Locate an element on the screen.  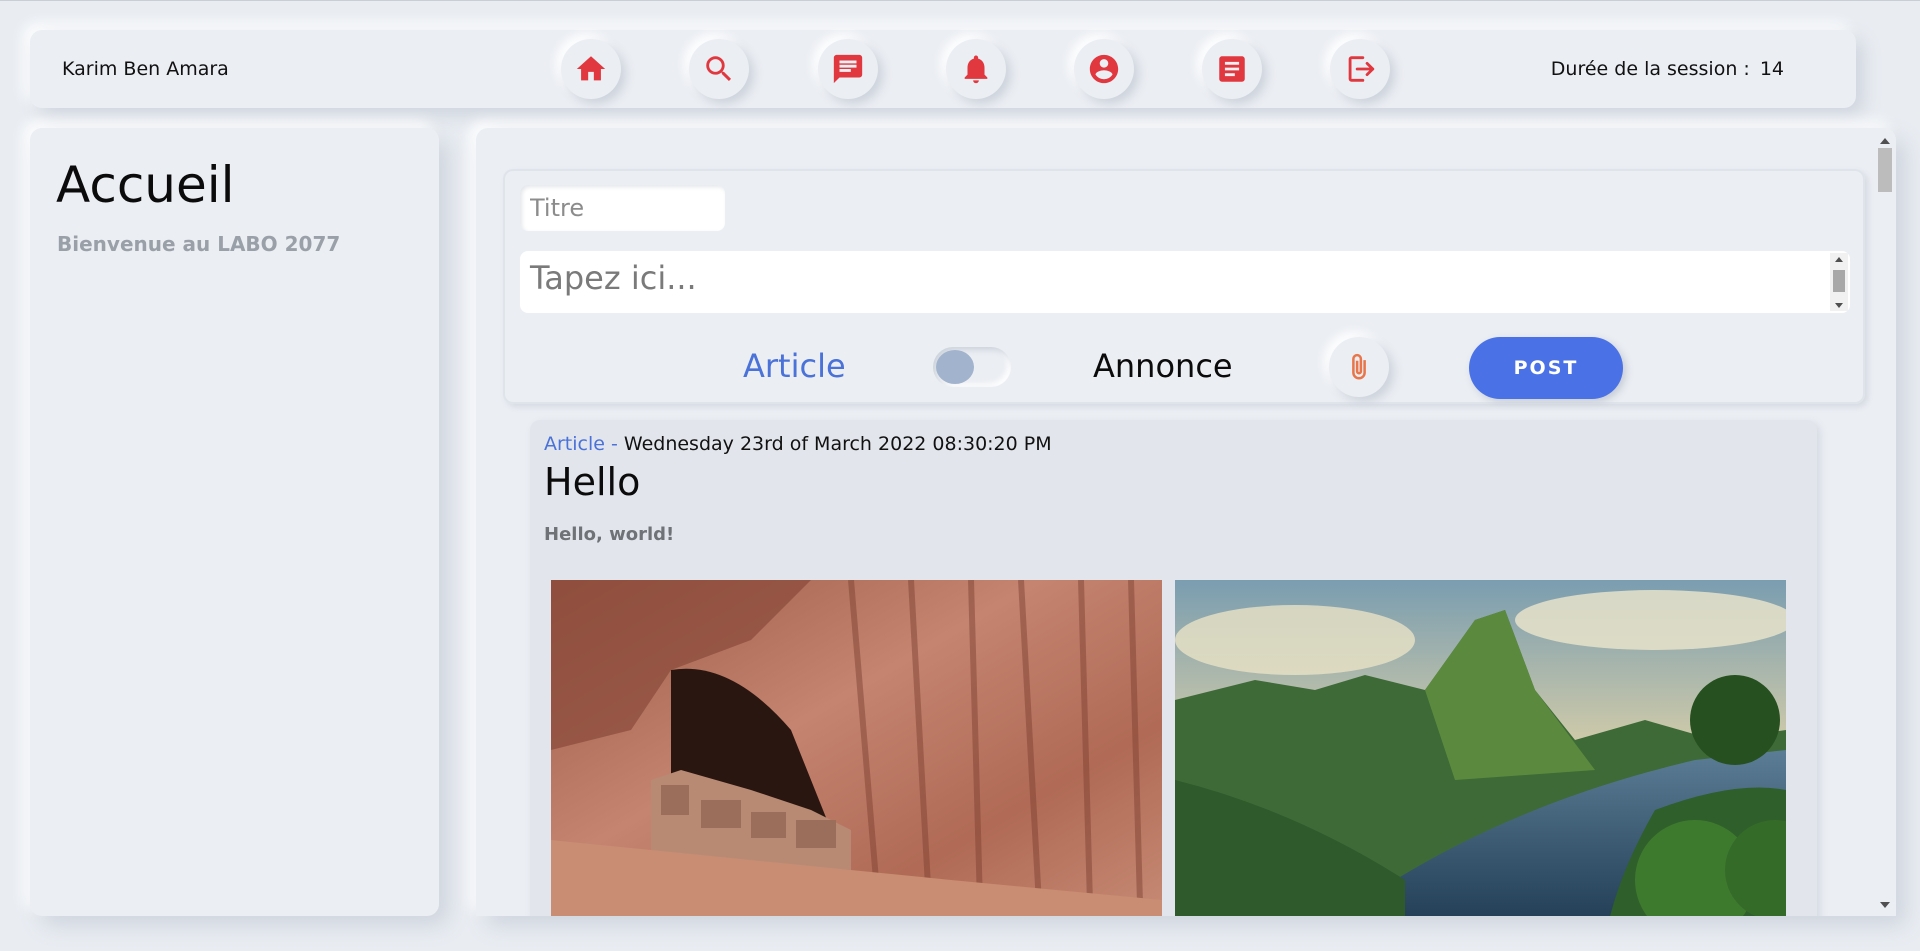
post-title: Hello is located at coordinates (592, 482).